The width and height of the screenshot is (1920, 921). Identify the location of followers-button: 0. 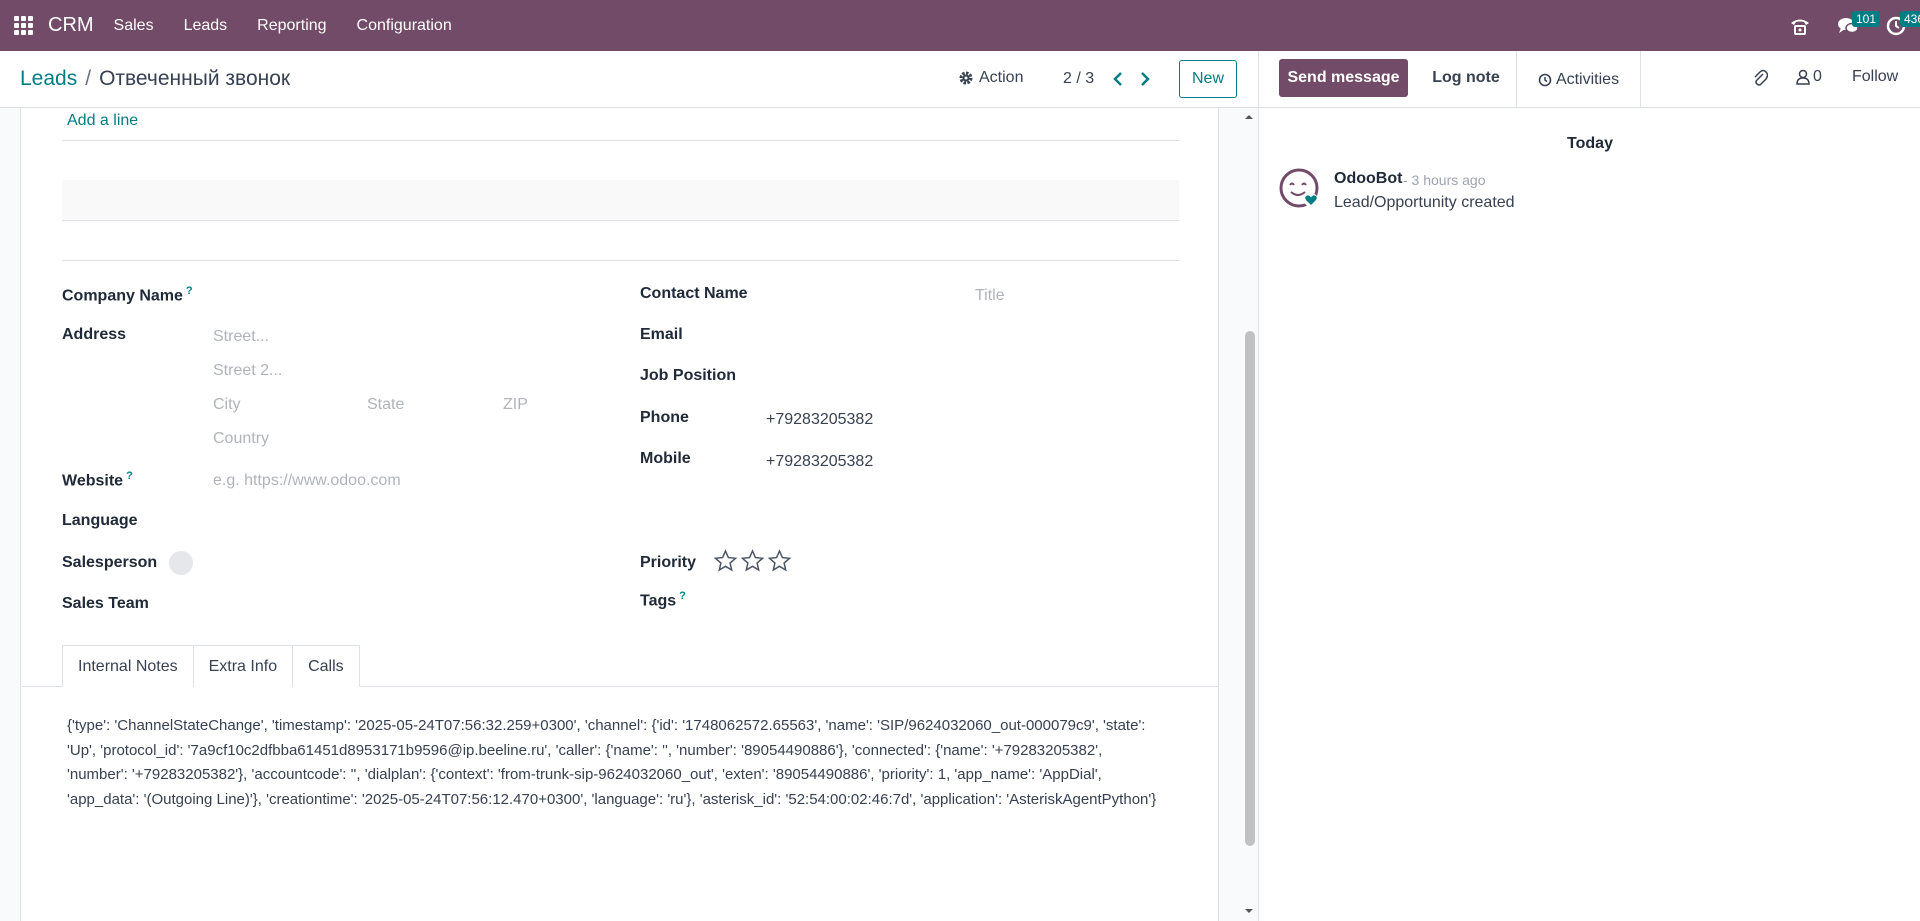
(1809, 77).